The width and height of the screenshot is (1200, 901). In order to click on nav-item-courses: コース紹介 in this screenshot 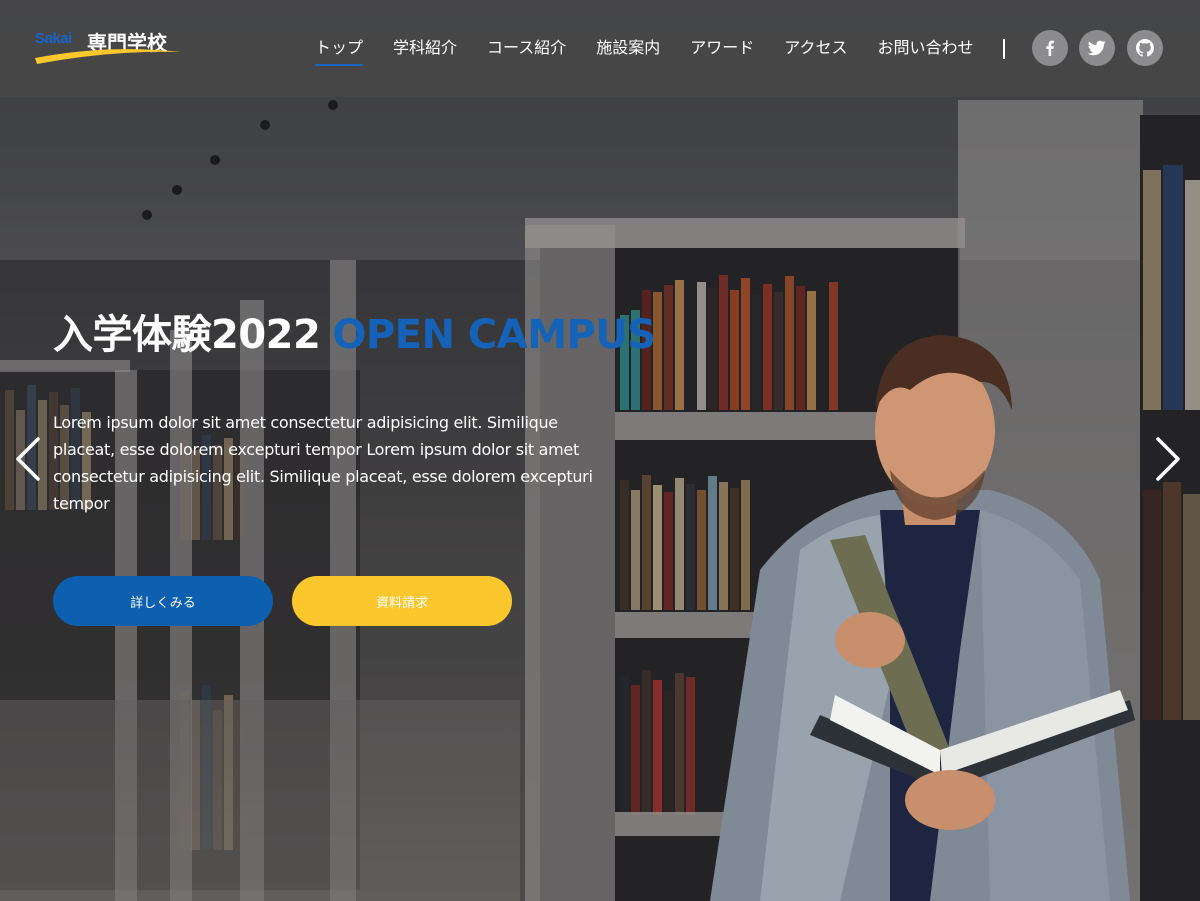, I will do `click(526, 49)`.